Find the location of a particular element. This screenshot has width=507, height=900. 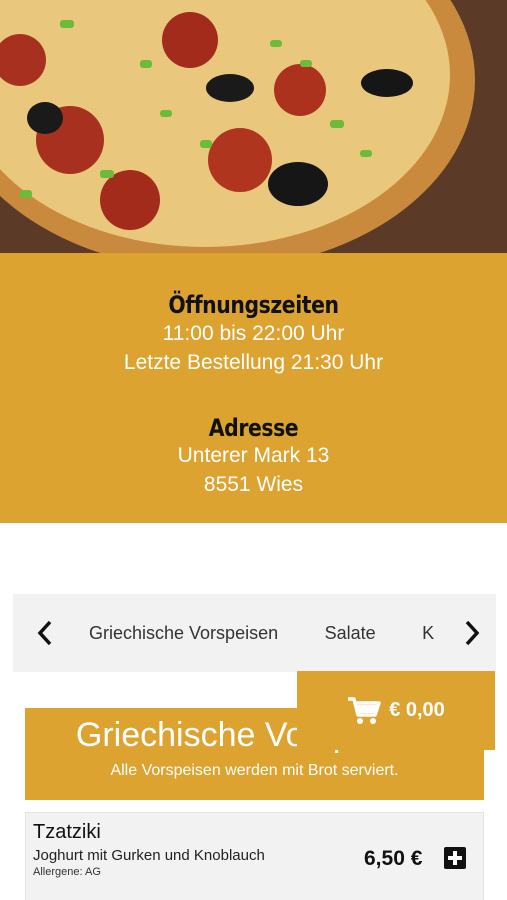

address-heading: Adresse is located at coordinates (253, 428).